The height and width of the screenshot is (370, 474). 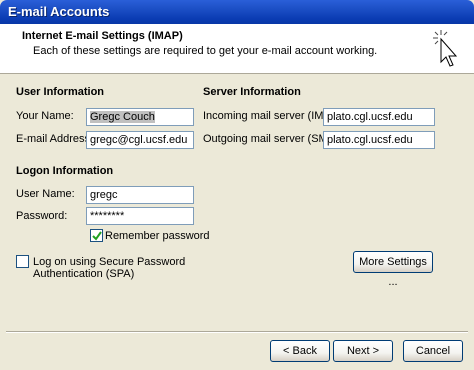 I want to click on checkmark-icon, so click(x=97, y=236).